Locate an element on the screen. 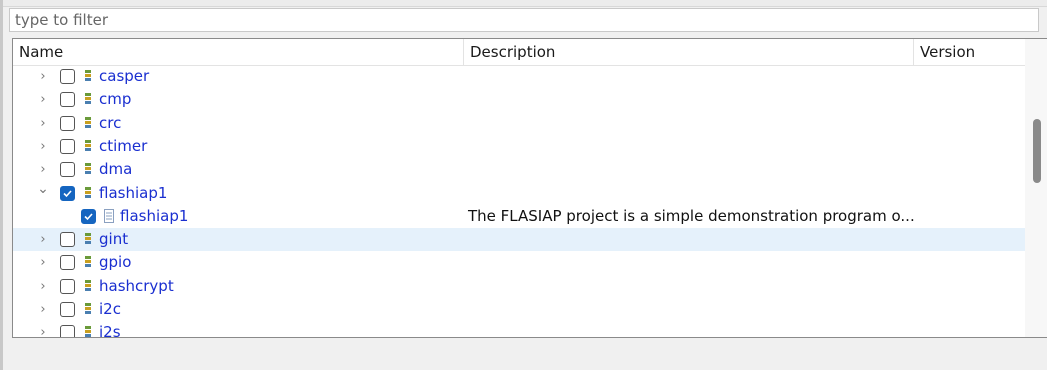  scrollbar-thumb is located at coordinates (1037, 151).